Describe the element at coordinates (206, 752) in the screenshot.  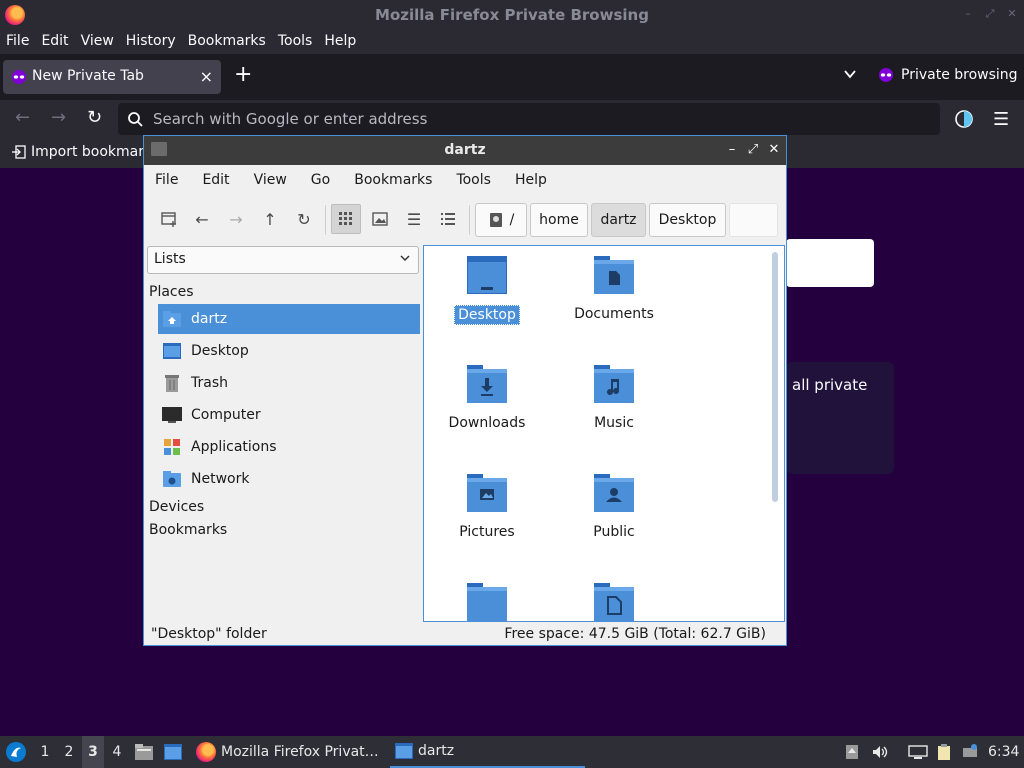
I see `firefox-icon` at that location.